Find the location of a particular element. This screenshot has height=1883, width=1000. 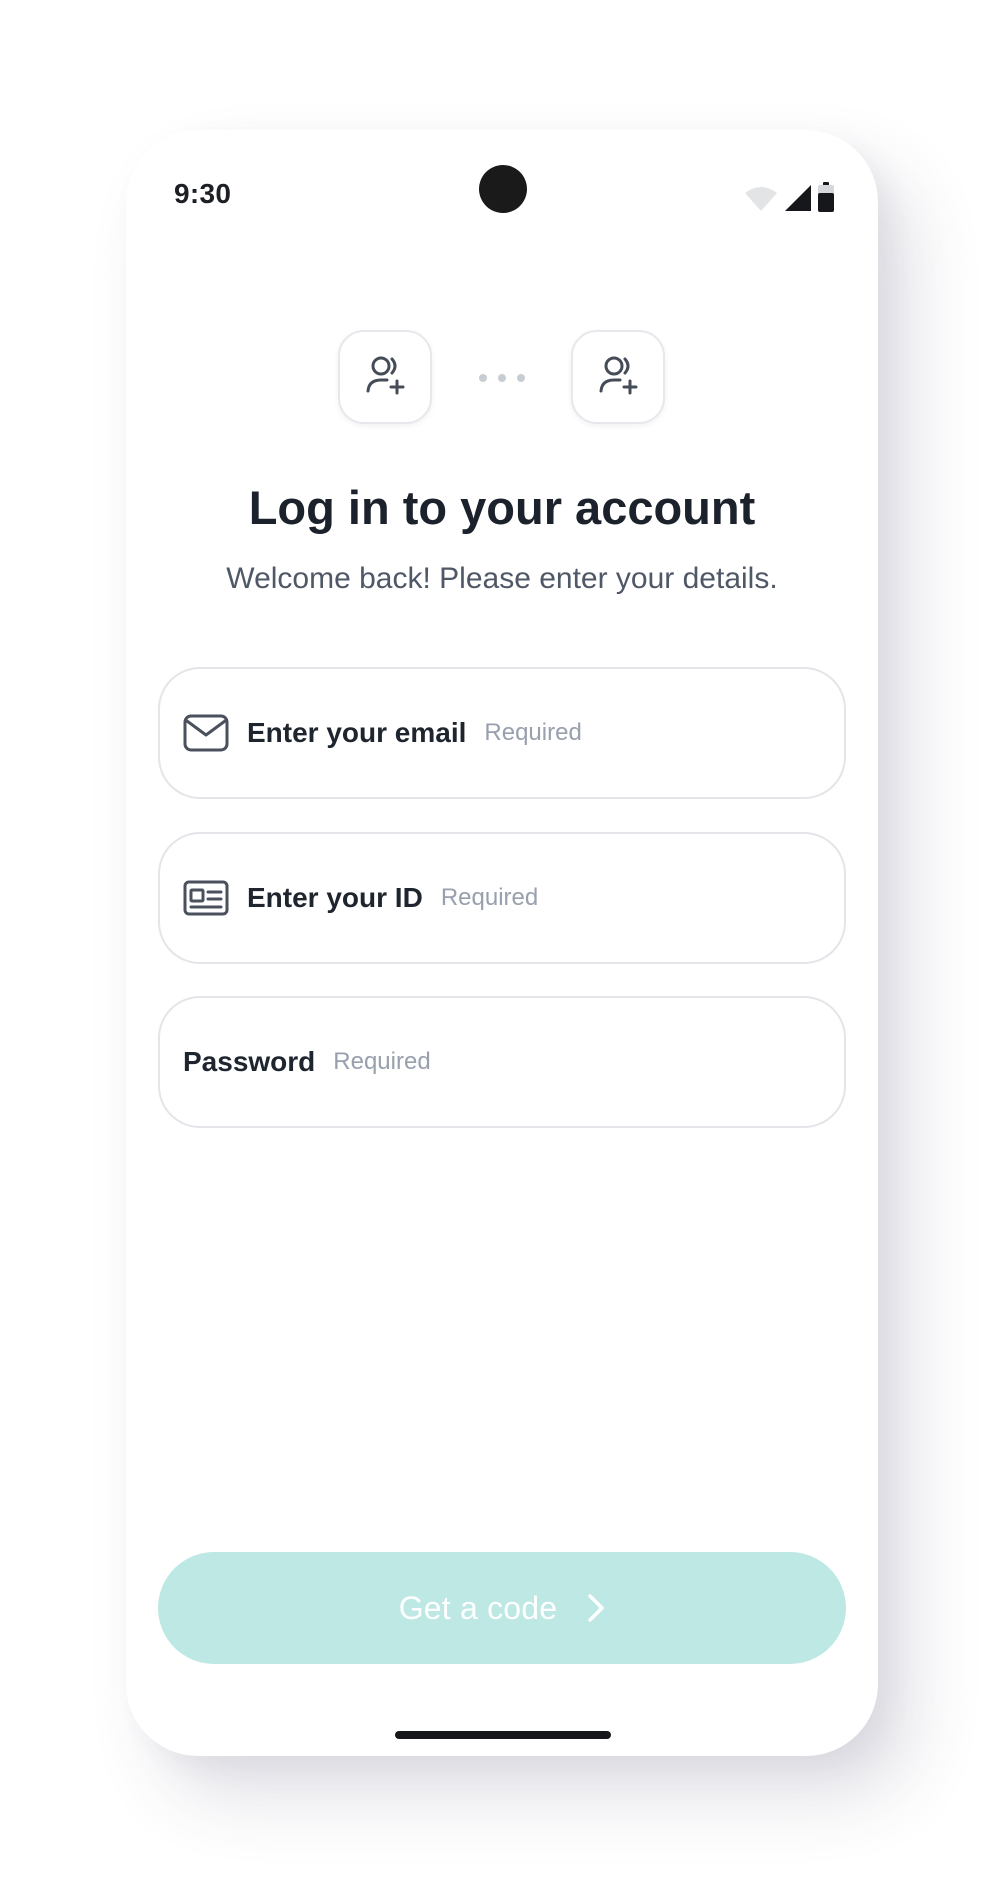

cellular-signal-icon is located at coordinates (798, 198).